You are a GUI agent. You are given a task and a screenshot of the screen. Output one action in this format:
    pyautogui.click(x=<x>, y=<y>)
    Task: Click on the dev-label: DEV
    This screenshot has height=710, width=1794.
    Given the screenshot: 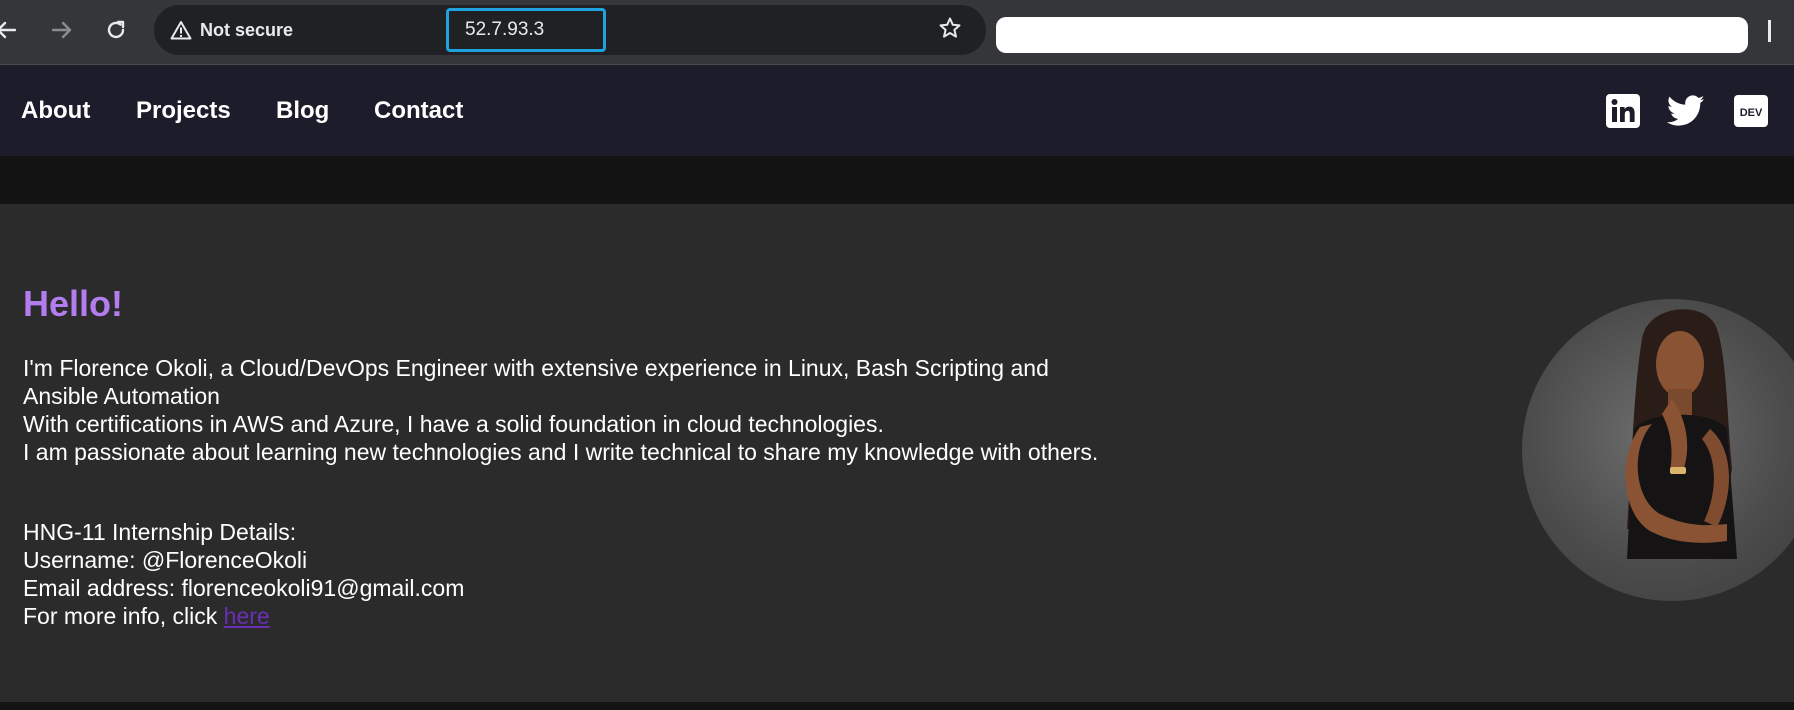 What is the action you would take?
    pyautogui.click(x=1751, y=113)
    